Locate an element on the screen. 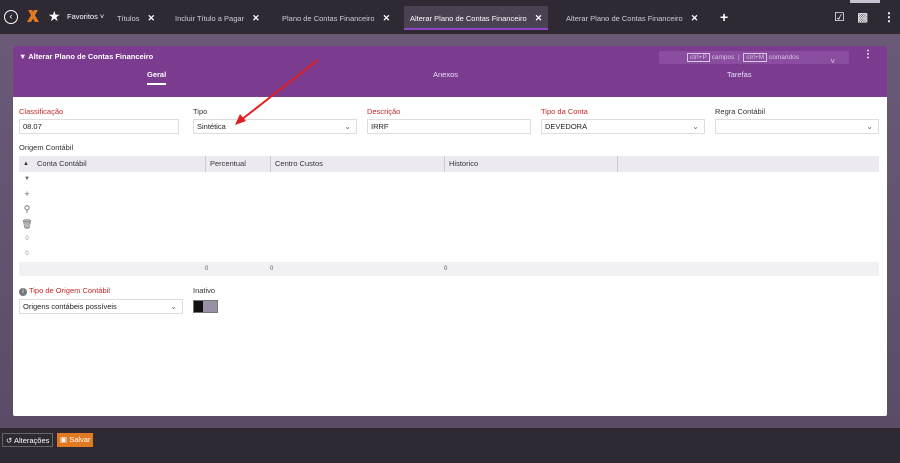  trash-icon: 🗑 is located at coordinates (27, 224).